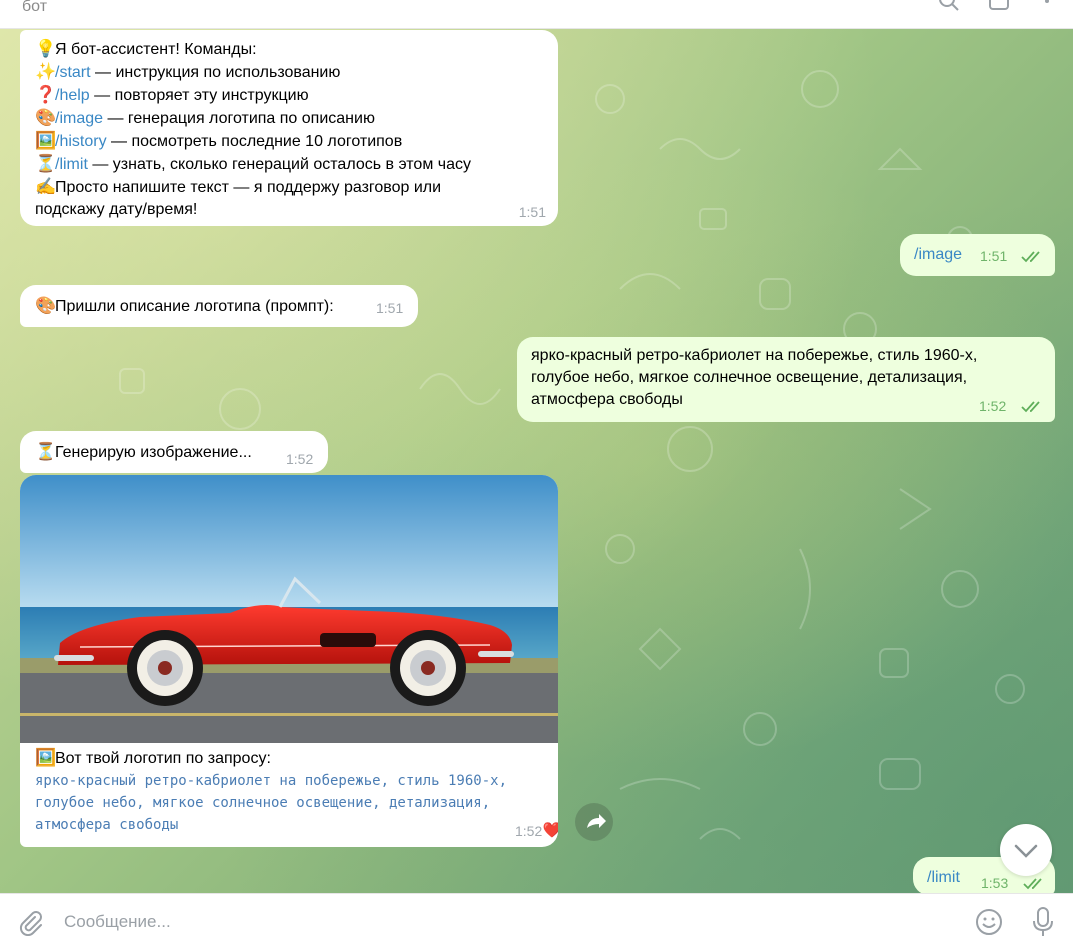 The height and width of the screenshot is (949, 1073). What do you see at coordinates (30, 922) in the screenshot?
I see `attach-icon` at bounding box center [30, 922].